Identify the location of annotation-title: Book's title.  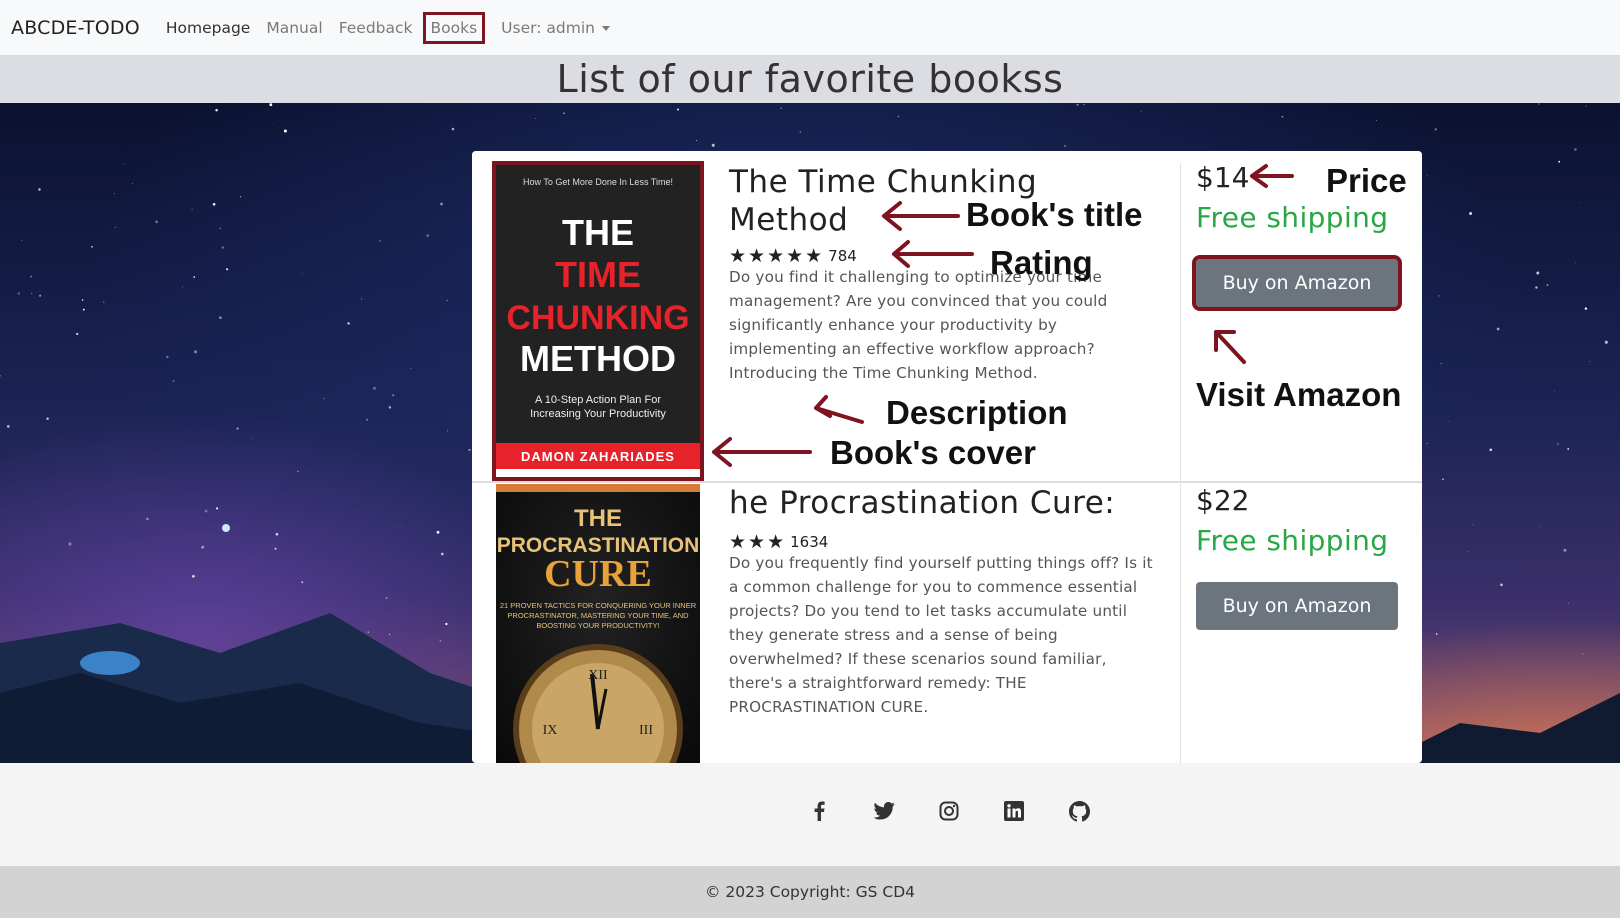
(1054, 214).